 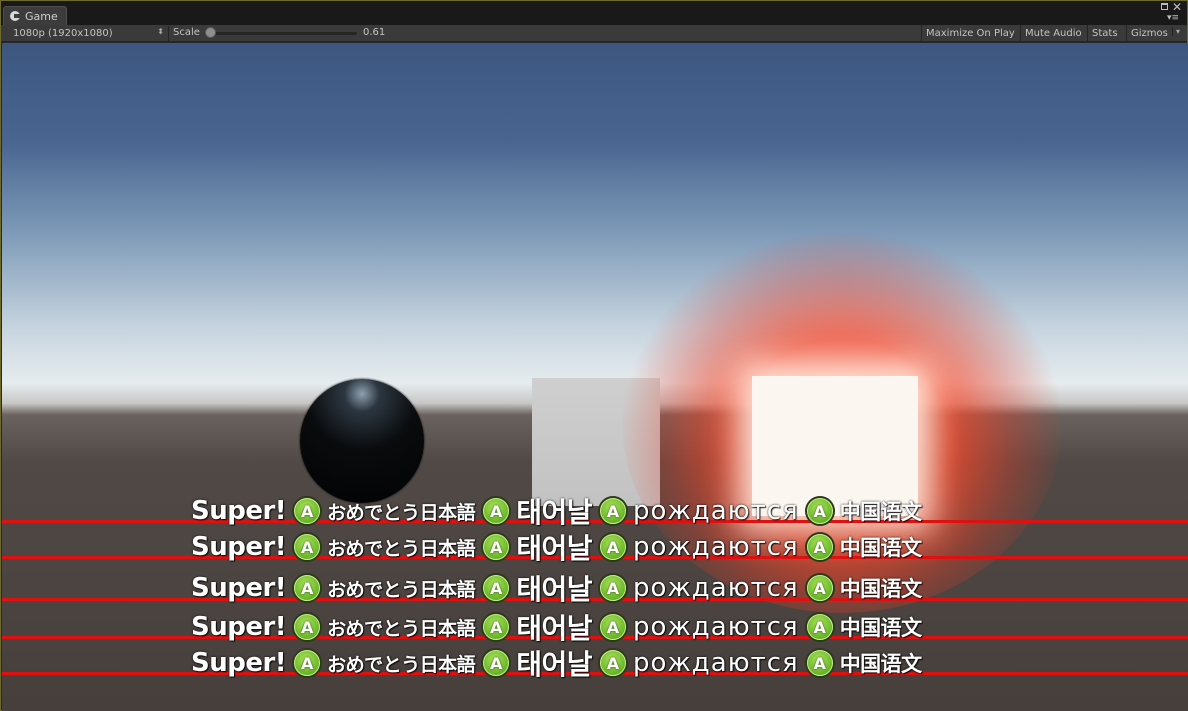 What do you see at coordinates (283, 33) in the screenshot?
I see `scale-slider-track` at bounding box center [283, 33].